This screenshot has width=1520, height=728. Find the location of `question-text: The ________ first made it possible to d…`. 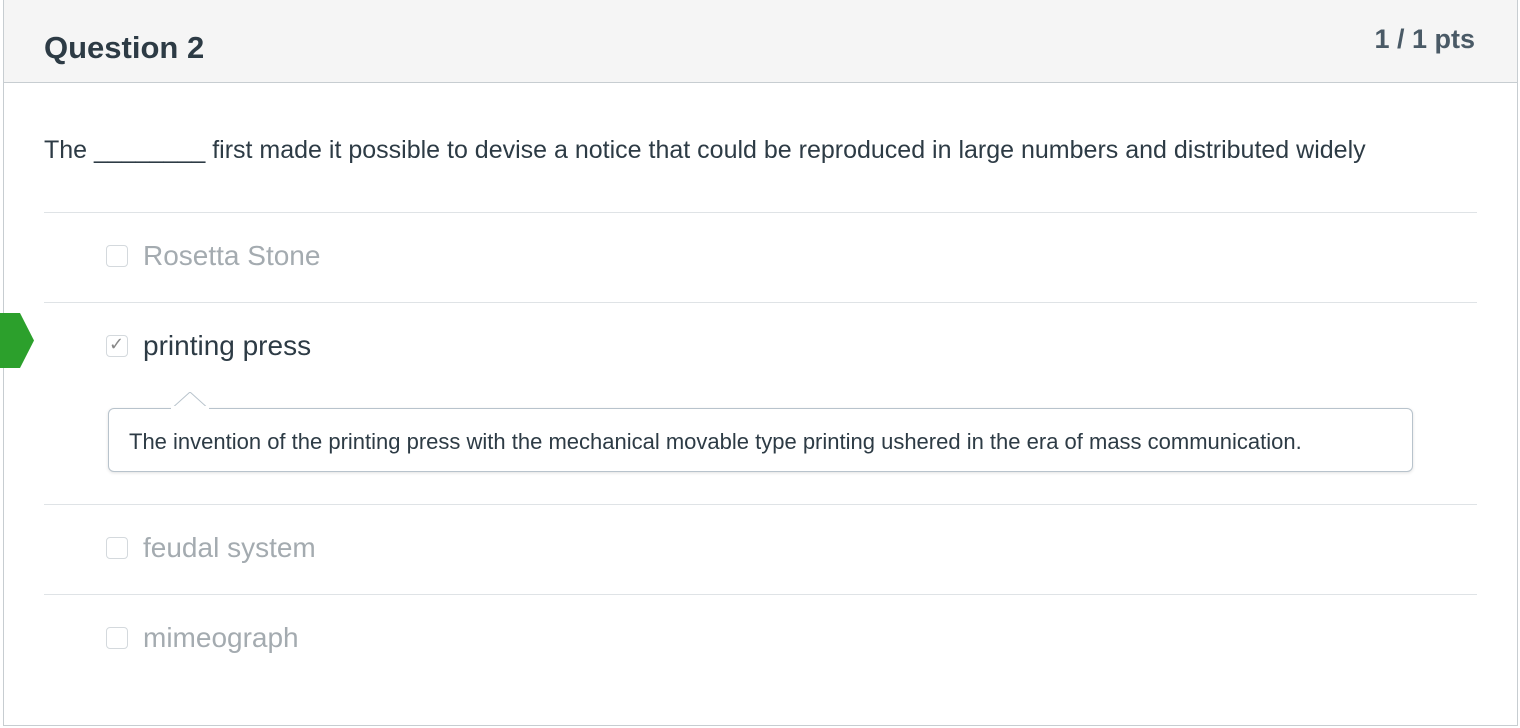

question-text: The ________ first made it possible to d… is located at coordinates (705, 150).